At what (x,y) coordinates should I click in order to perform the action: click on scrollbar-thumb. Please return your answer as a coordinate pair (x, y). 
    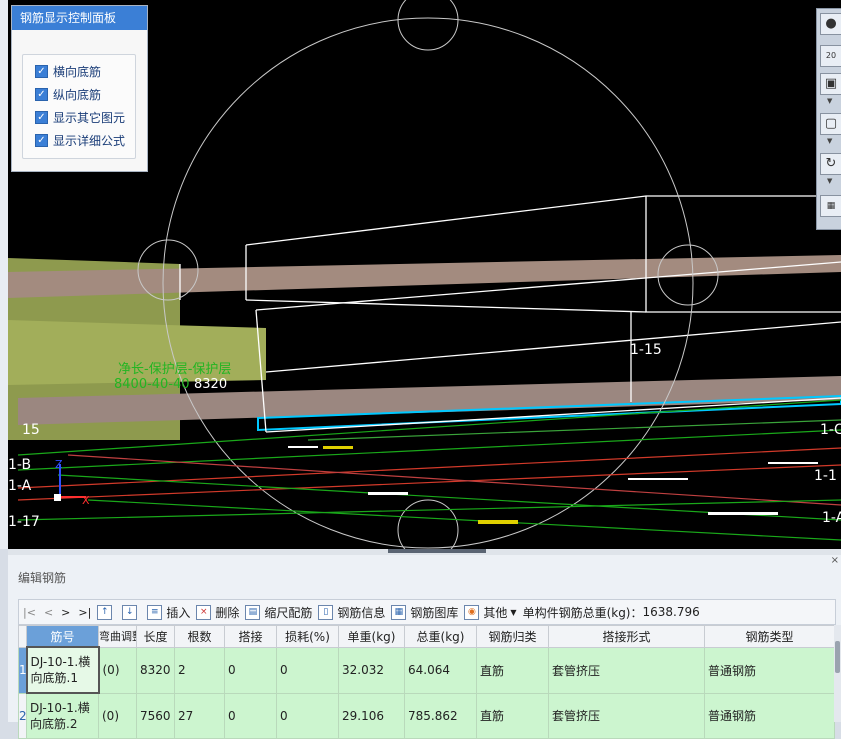
    Looking at the image, I should click on (837, 657).